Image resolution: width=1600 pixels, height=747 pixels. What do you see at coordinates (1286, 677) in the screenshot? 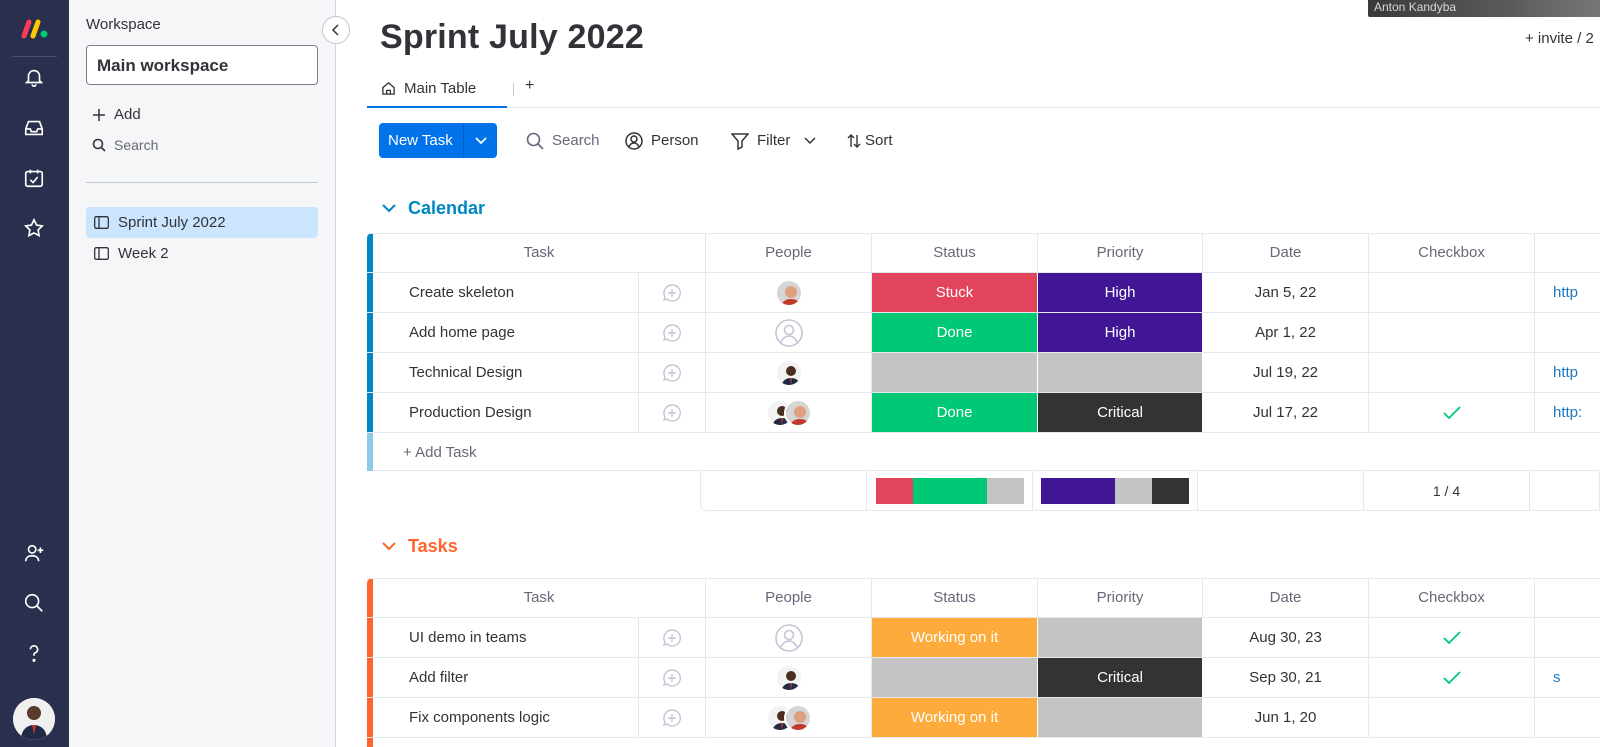
I see `date-cell: Sep 30, 21` at bounding box center [1286, 677].